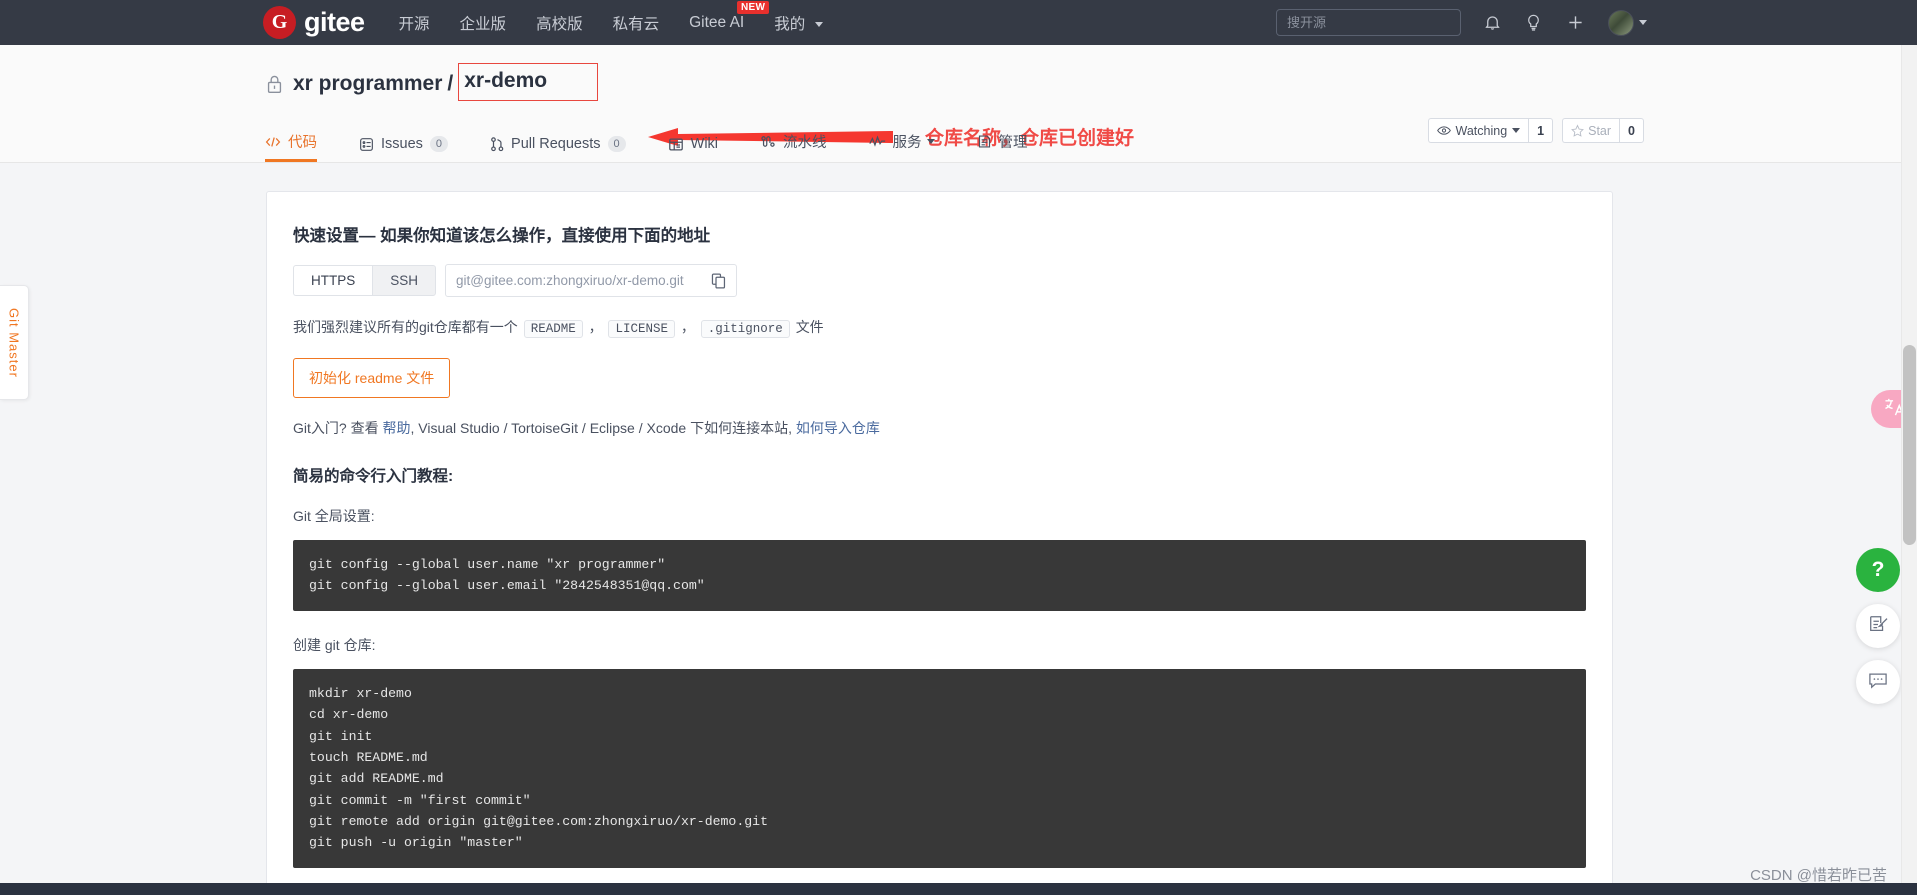  I want to click on chat-button, so click(1878, 682).